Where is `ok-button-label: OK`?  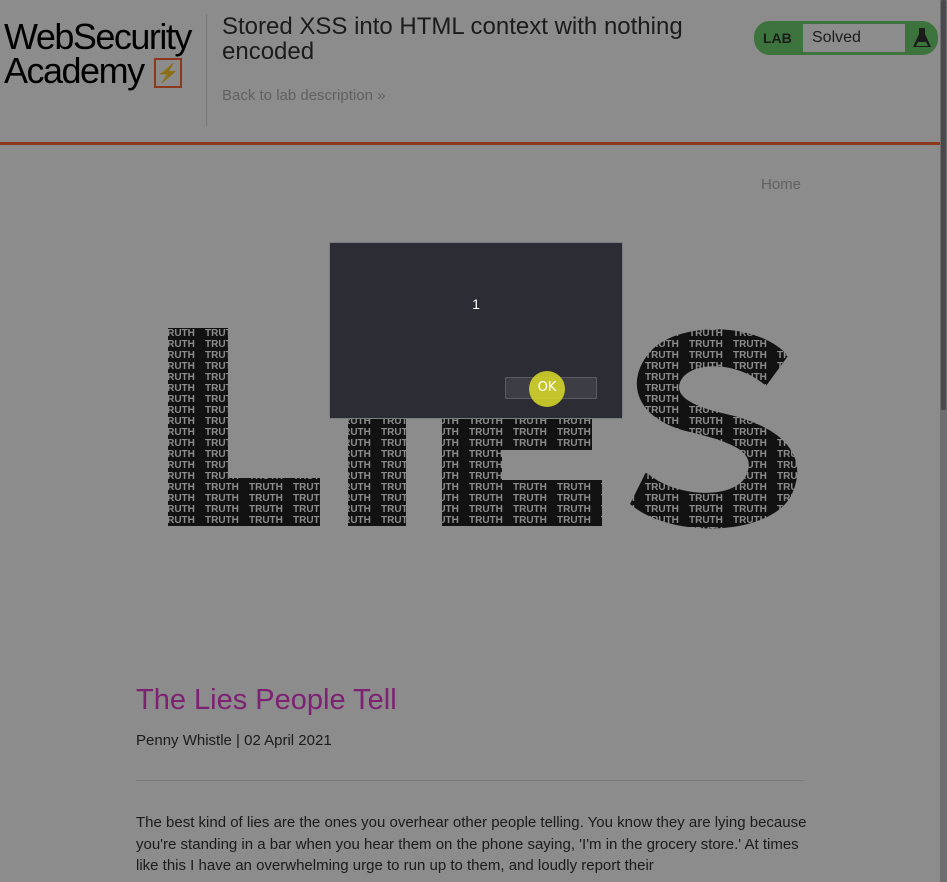 ok-button-label: OK is located at coordinates (547, 387).